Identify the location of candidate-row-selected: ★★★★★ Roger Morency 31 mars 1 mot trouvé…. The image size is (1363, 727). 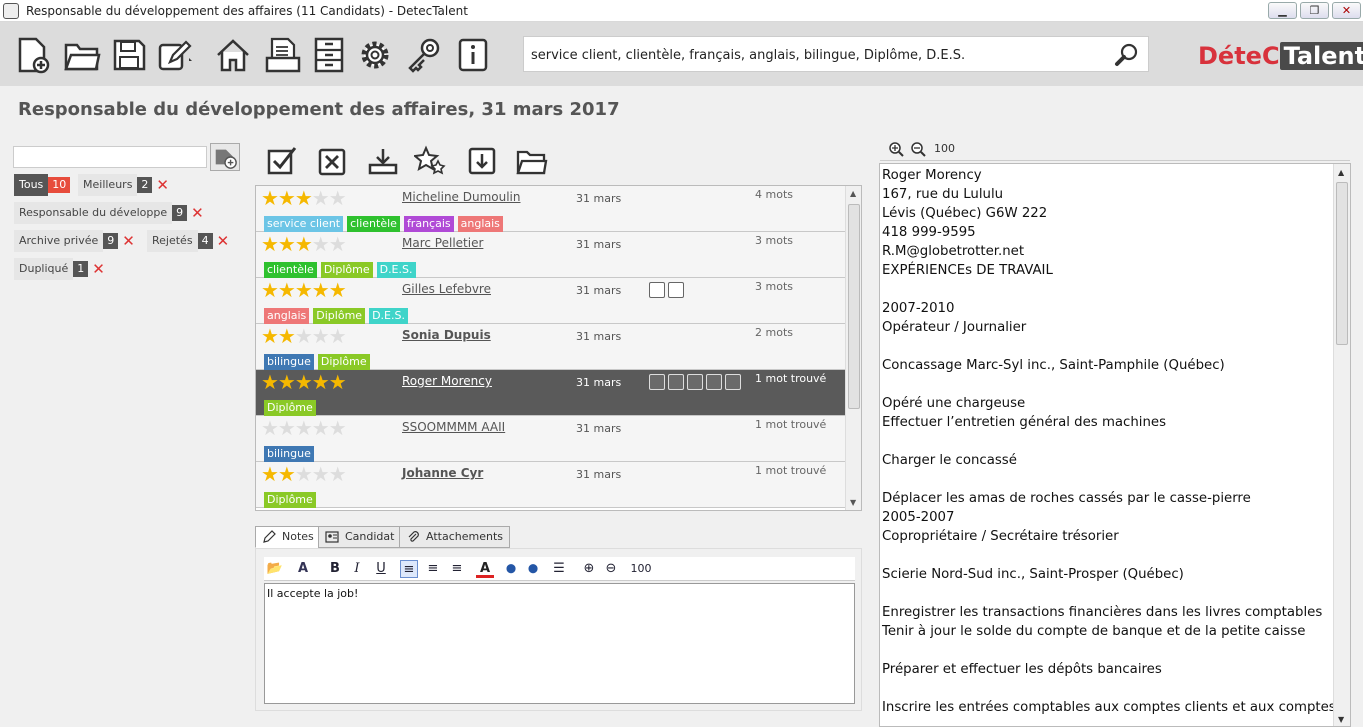
(550, 393).